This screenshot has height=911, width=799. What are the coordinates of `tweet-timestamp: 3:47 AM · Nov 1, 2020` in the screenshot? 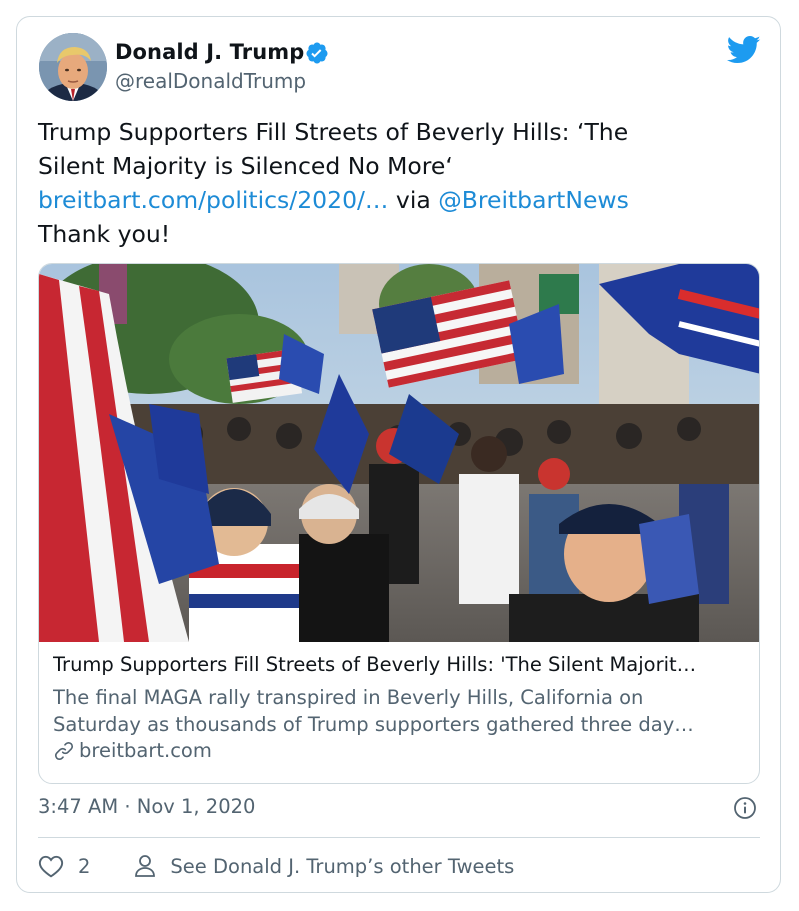 It's located at (146, 806).